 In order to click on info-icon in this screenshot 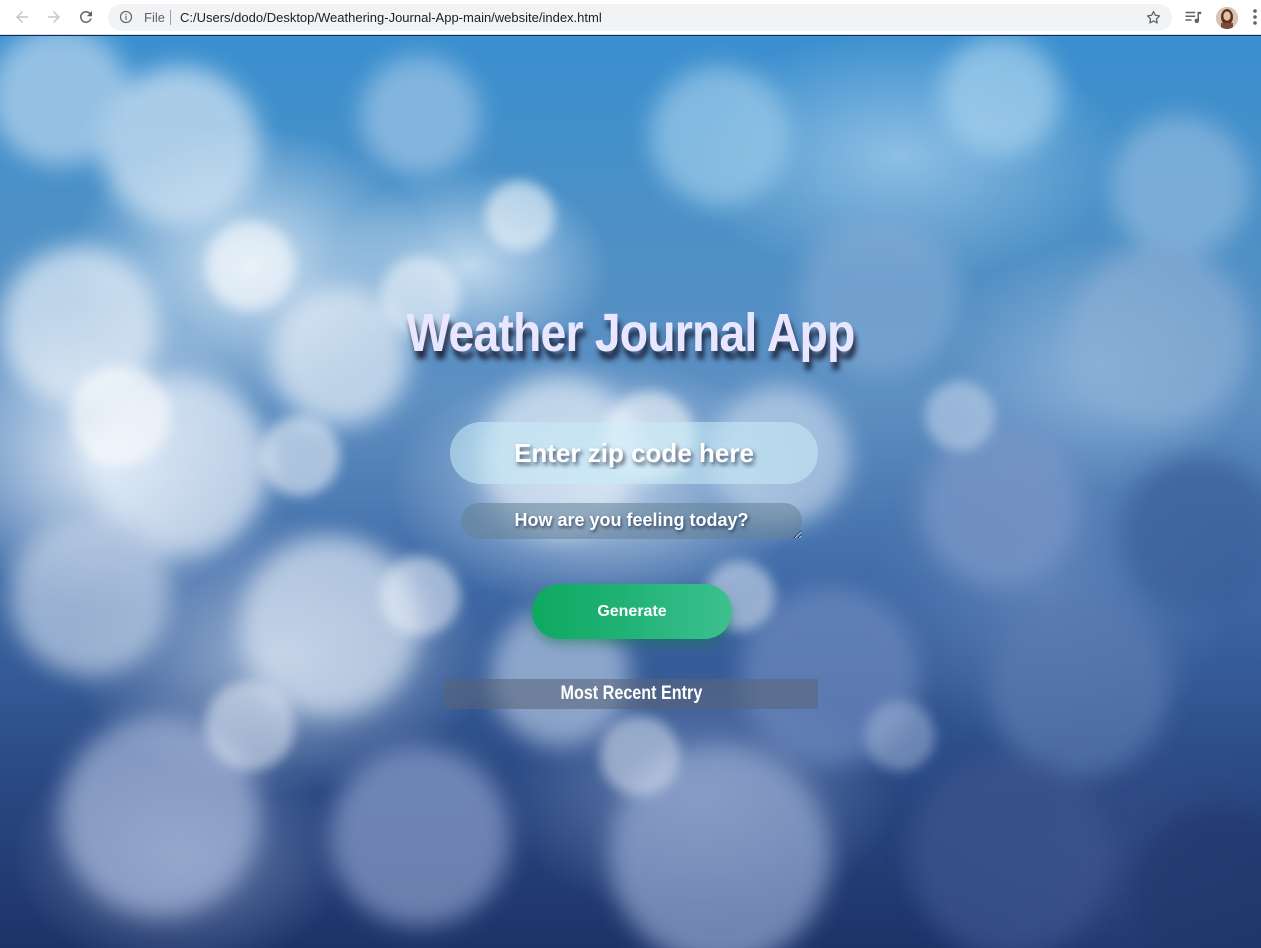, I will do `click(126, 17)`.